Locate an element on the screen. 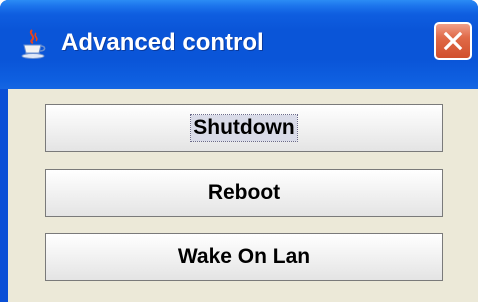  wake-on-lan-button: Wake On Lan is located at coordinates (244, 257).